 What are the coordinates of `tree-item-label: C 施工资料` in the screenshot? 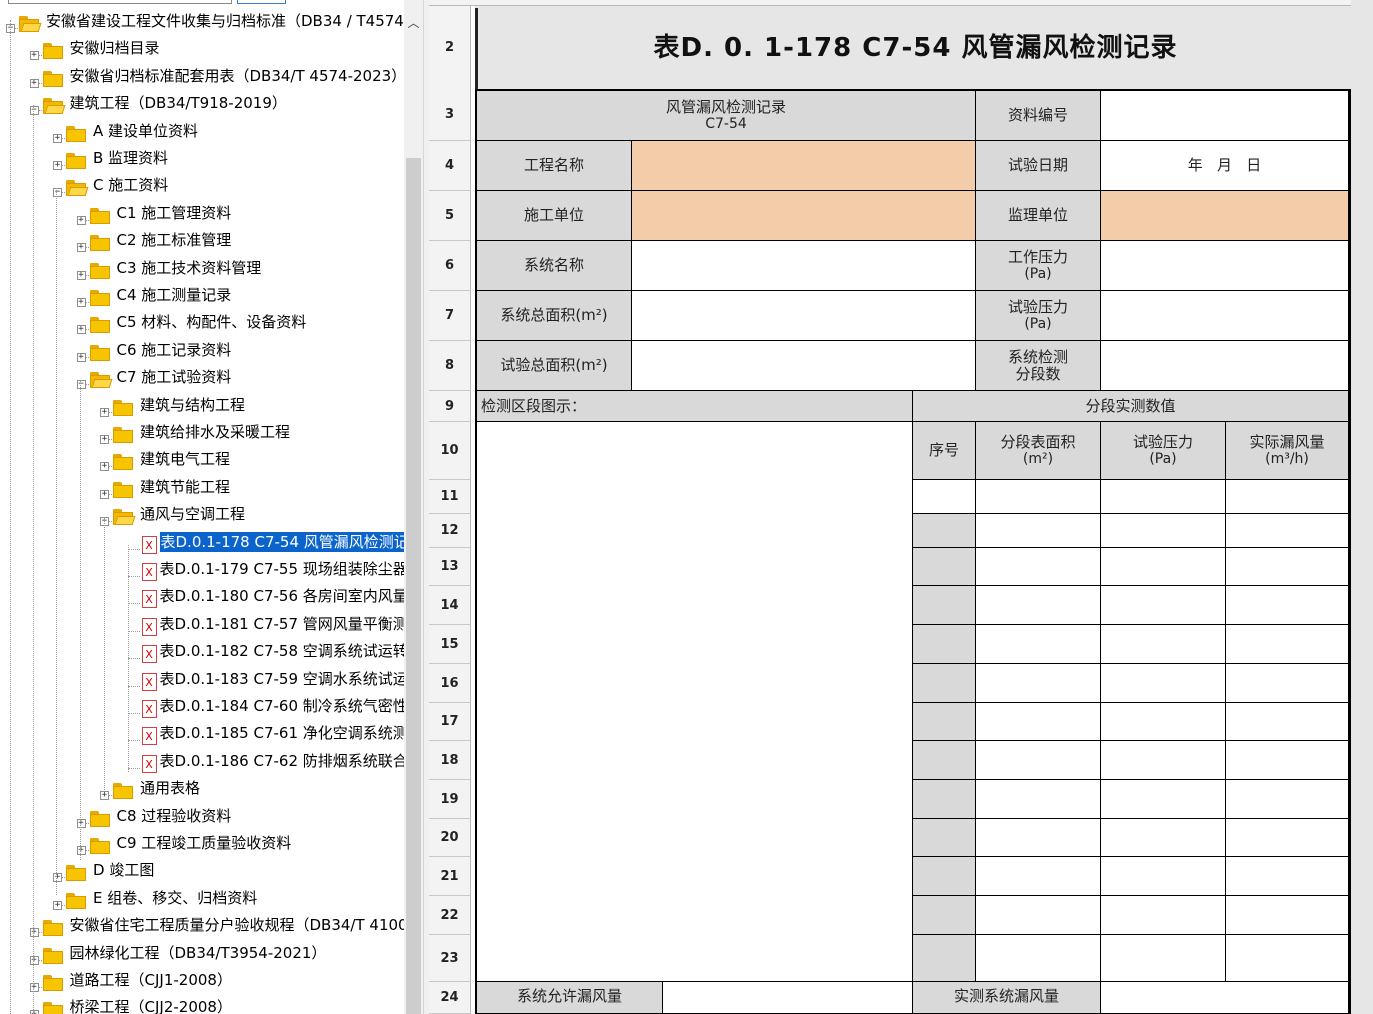 It's located at (130, 185).